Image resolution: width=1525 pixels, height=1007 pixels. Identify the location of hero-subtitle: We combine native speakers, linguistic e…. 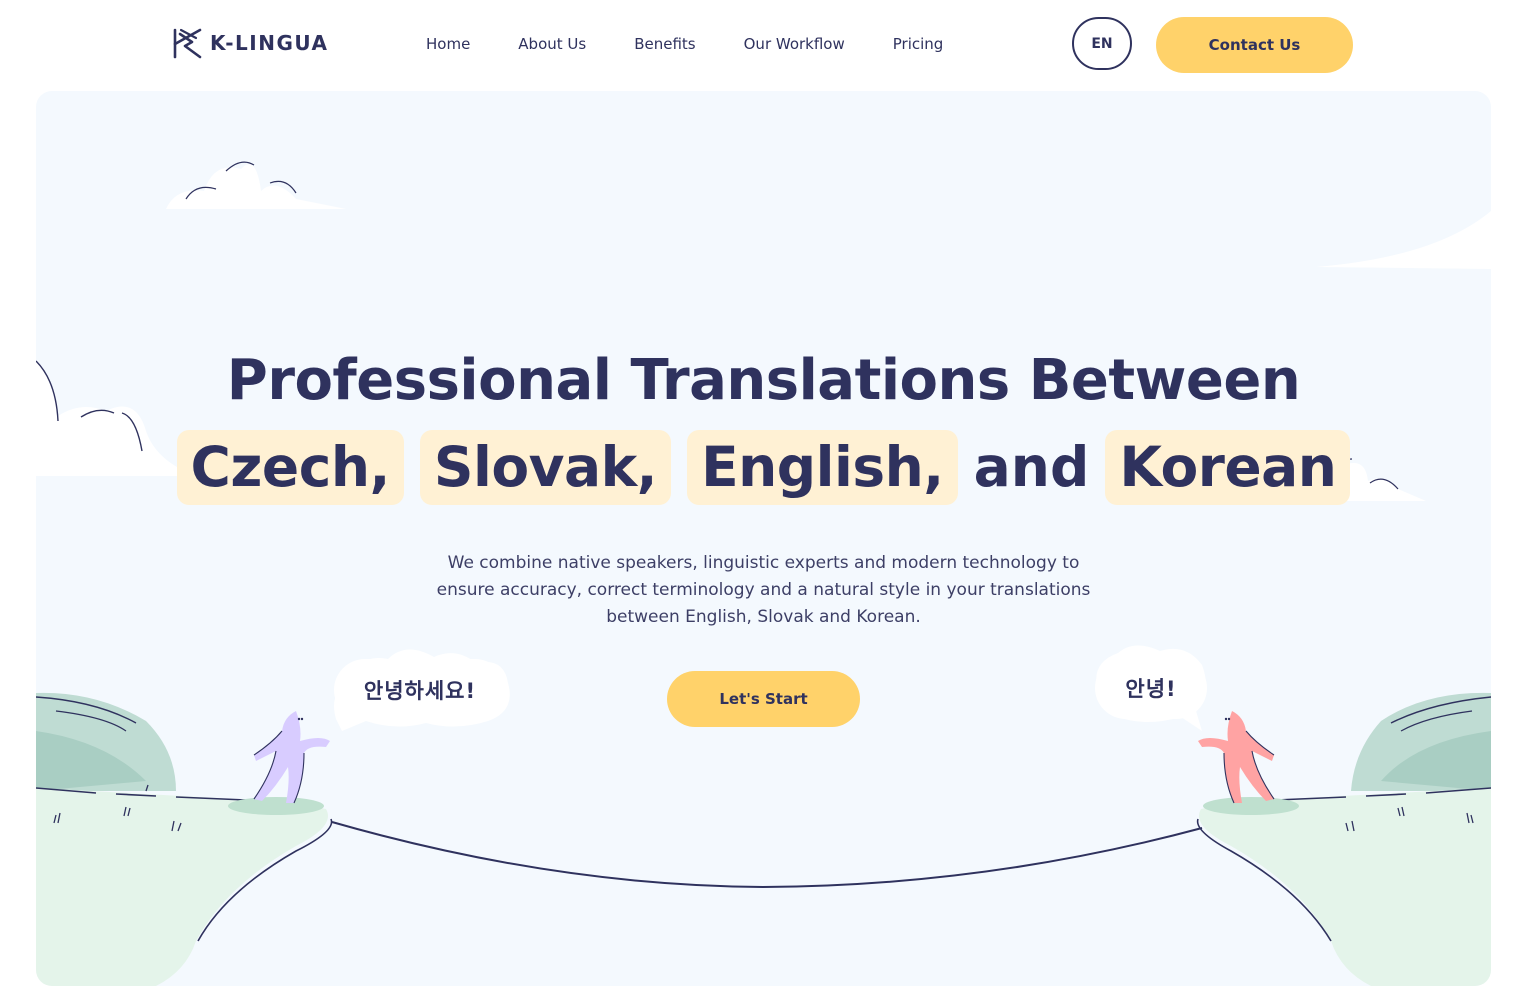
(763, 590).